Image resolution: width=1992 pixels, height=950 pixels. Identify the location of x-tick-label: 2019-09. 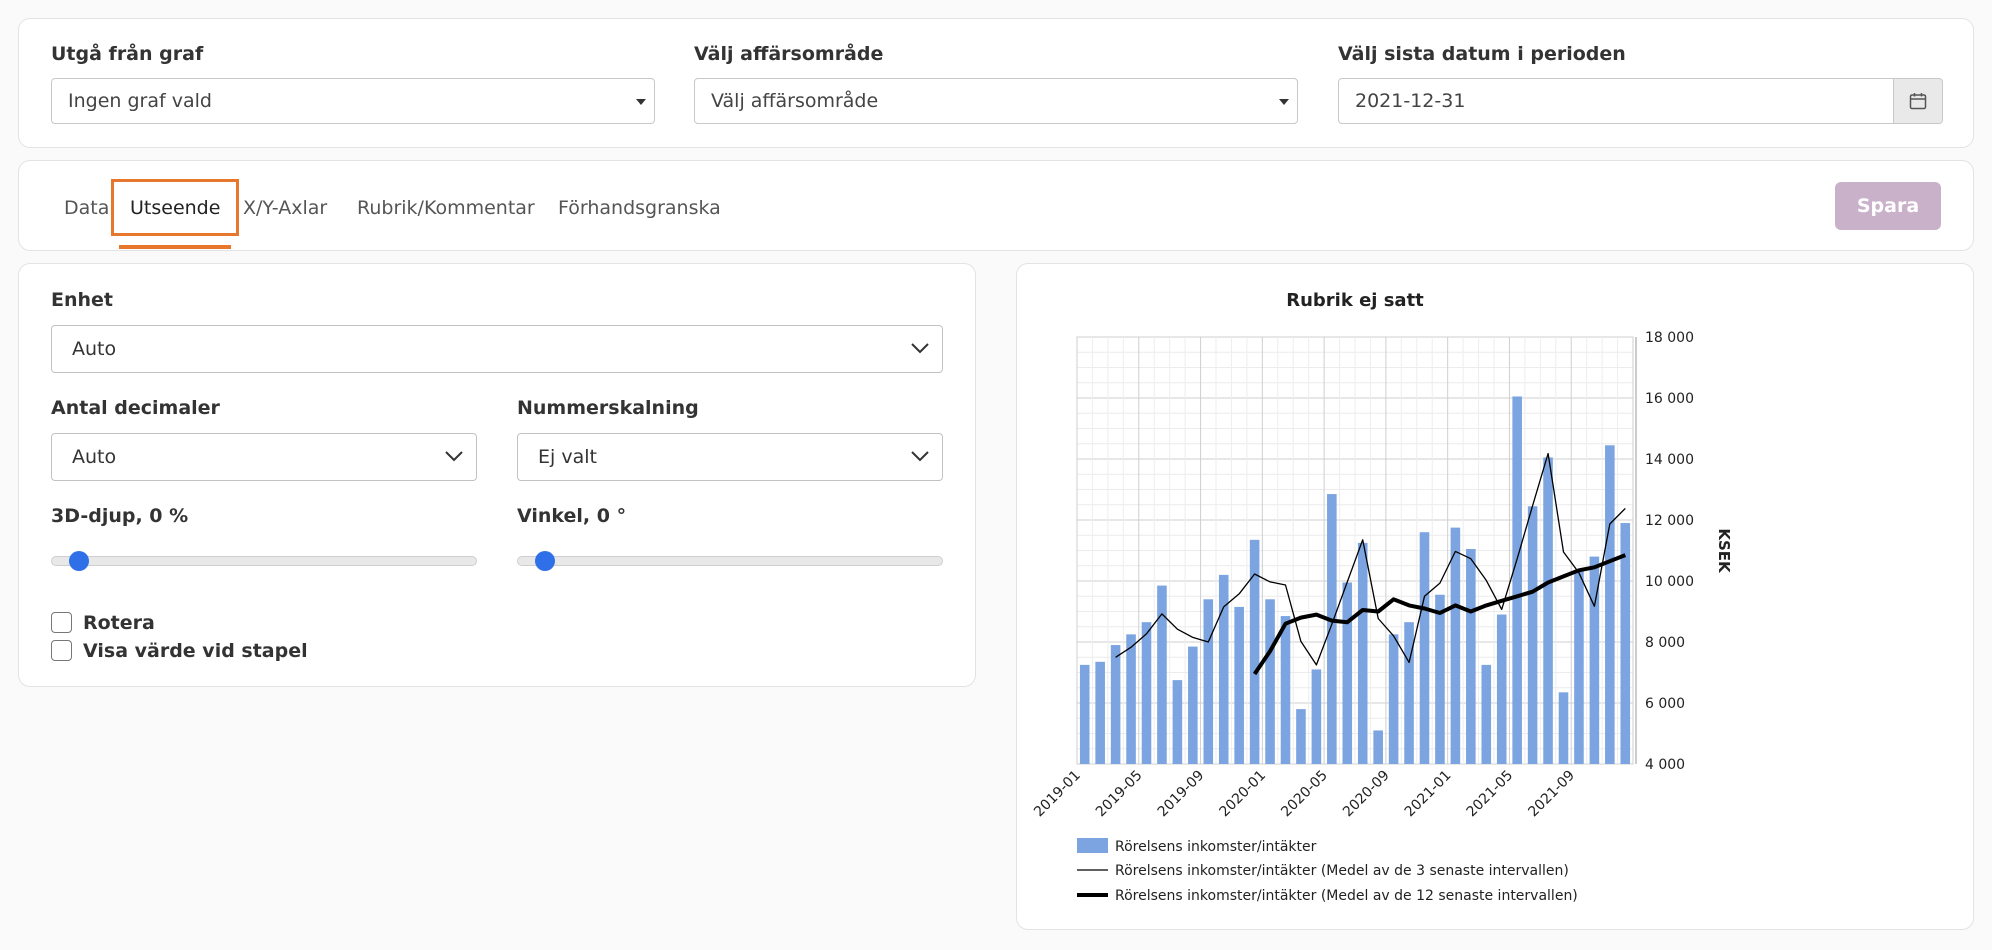
(1181, 794).